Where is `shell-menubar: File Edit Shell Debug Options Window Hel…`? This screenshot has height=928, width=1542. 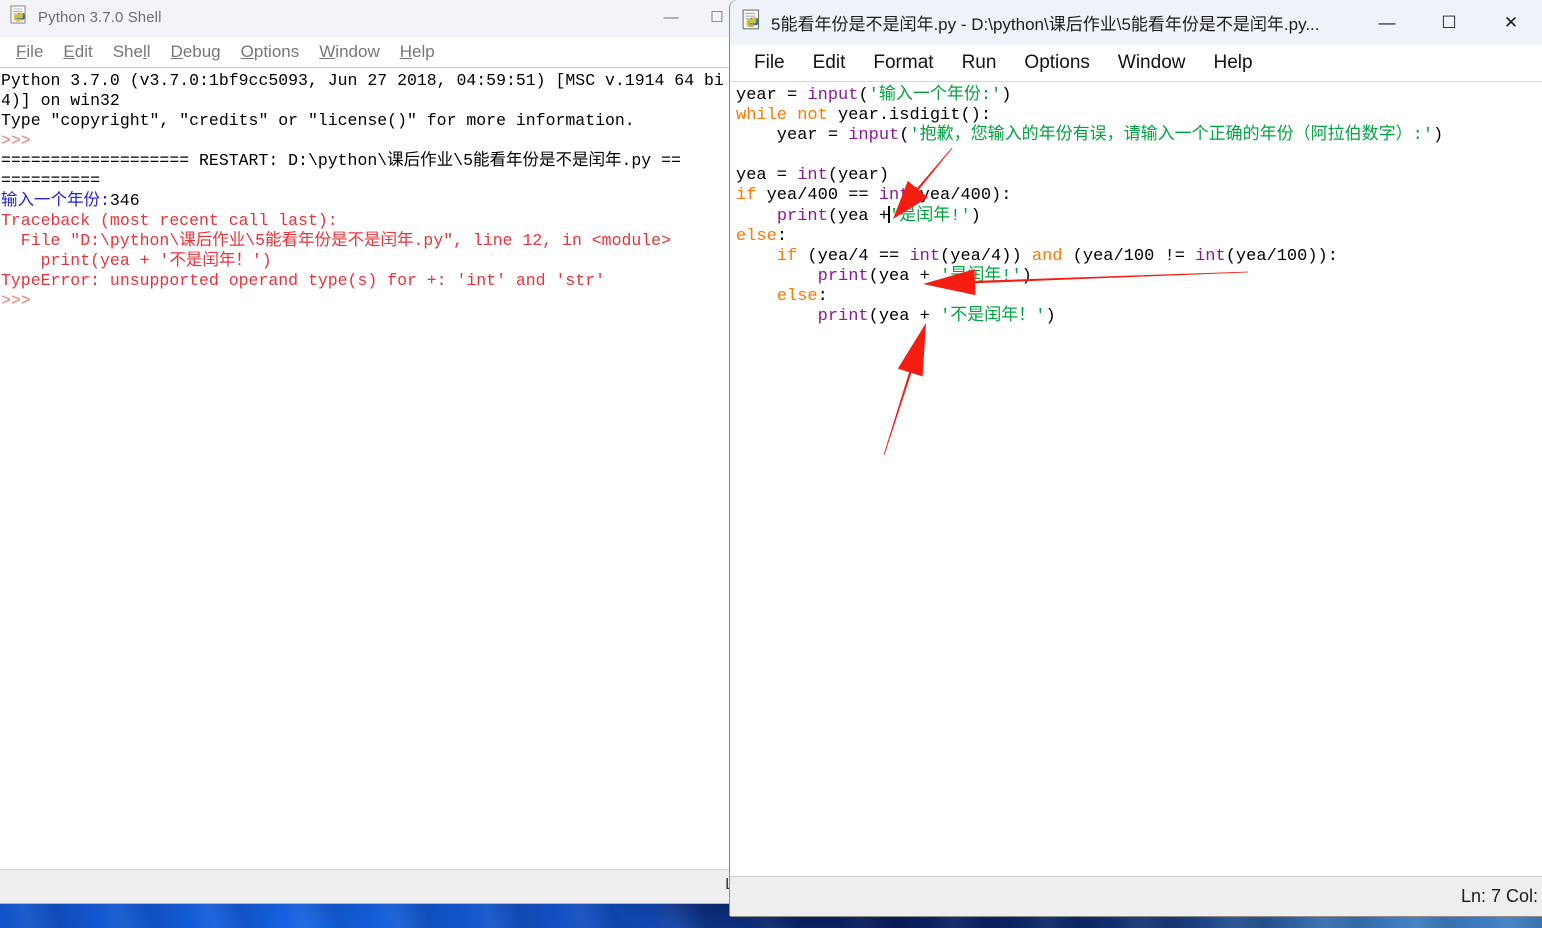 shell-menubar: File Edit Shell Debug Options Window Hel… is located at coordinates (370, 52).